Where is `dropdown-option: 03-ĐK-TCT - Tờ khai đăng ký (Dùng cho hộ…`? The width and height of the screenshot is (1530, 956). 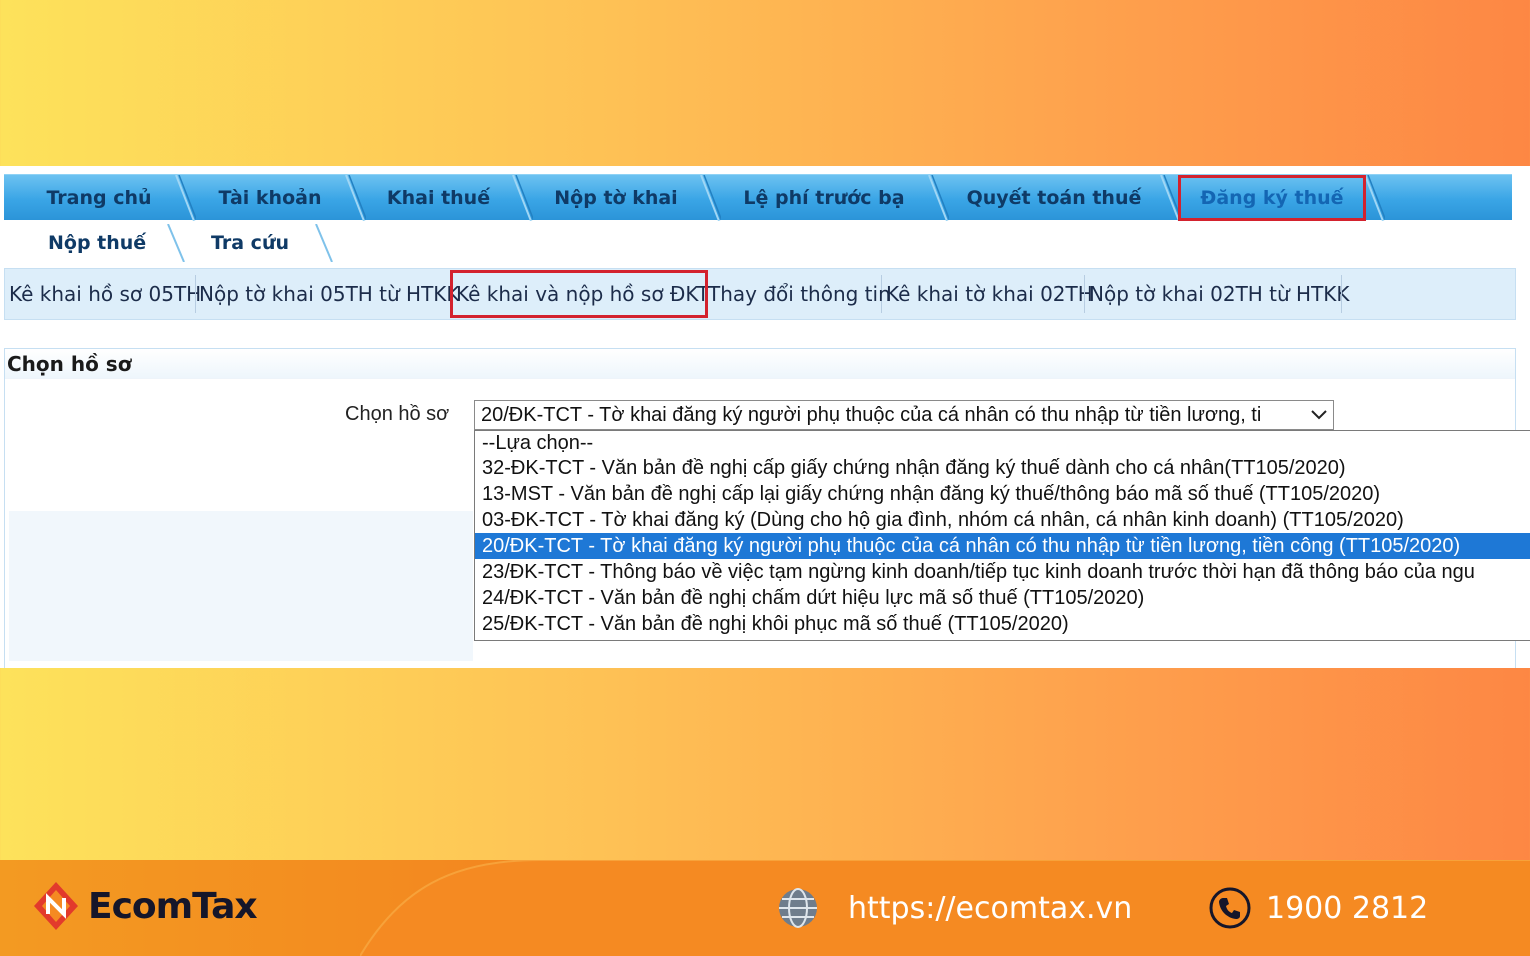 dropdown-option: 03-ĐK-TCT - Tờ khai đăng ký (Dùng cho hộ… is located at coordinates (1002, 520).